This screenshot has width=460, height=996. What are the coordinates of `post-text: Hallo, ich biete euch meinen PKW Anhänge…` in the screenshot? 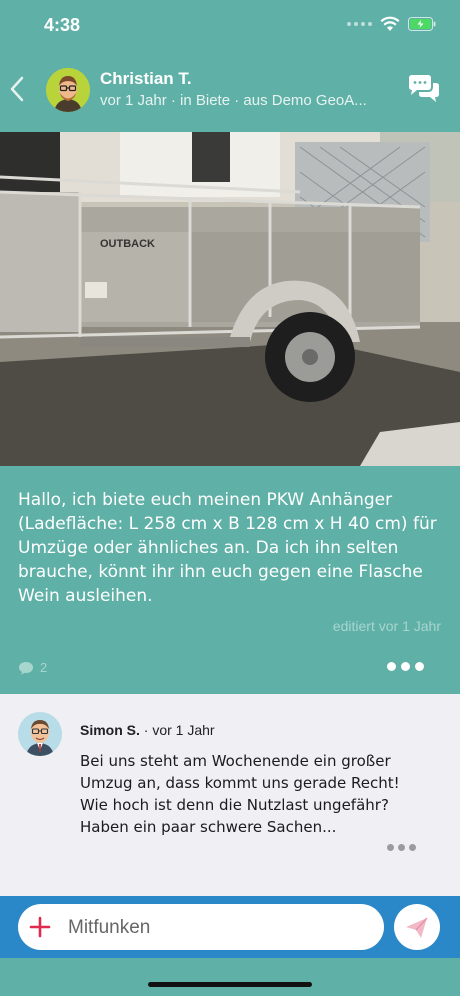 It's located at (227, 548).